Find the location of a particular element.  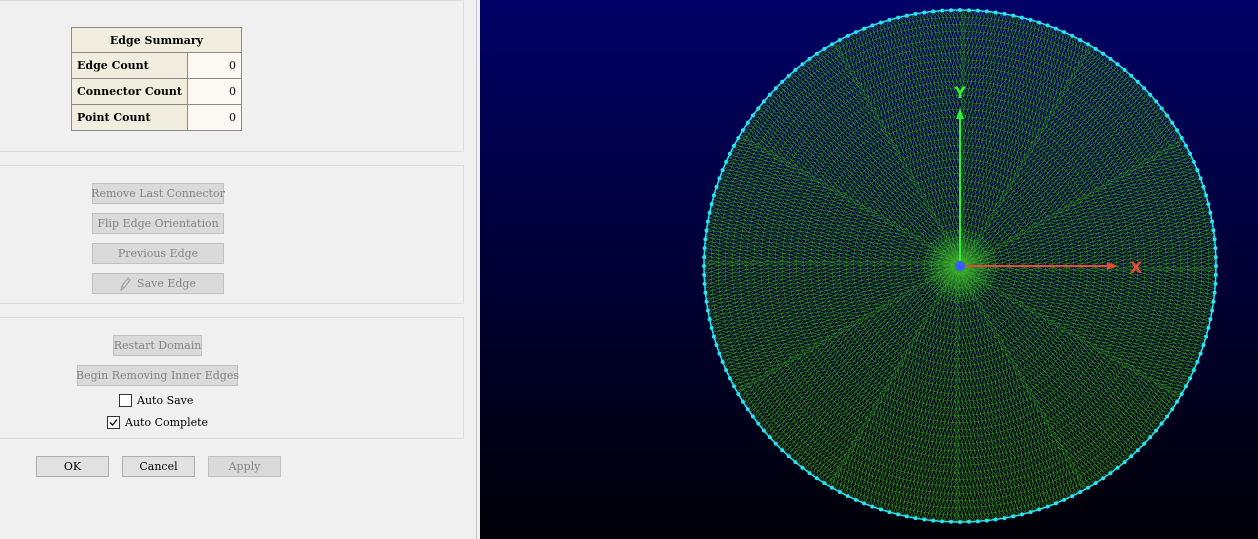

cancel-button: Cancel is located at coordinates (158, 466).